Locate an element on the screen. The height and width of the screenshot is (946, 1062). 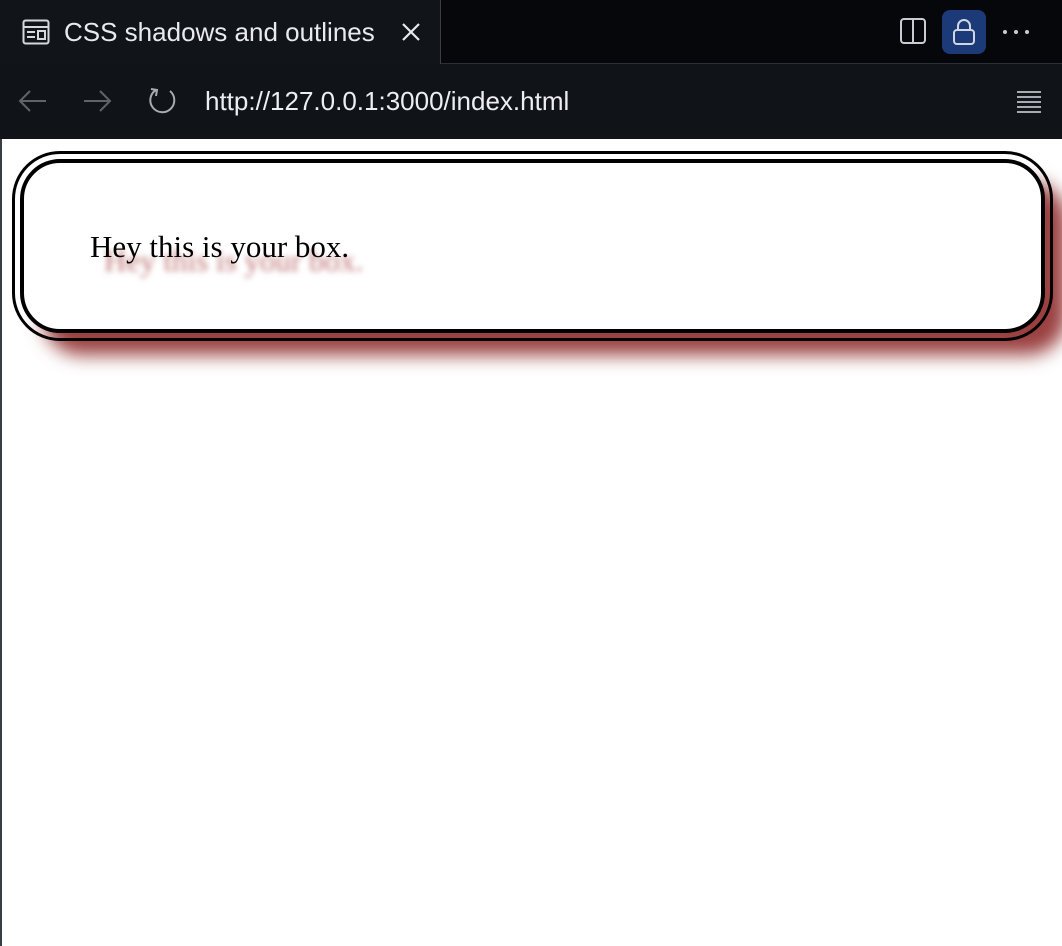
lock-icon is located at coordinates (964, 32).